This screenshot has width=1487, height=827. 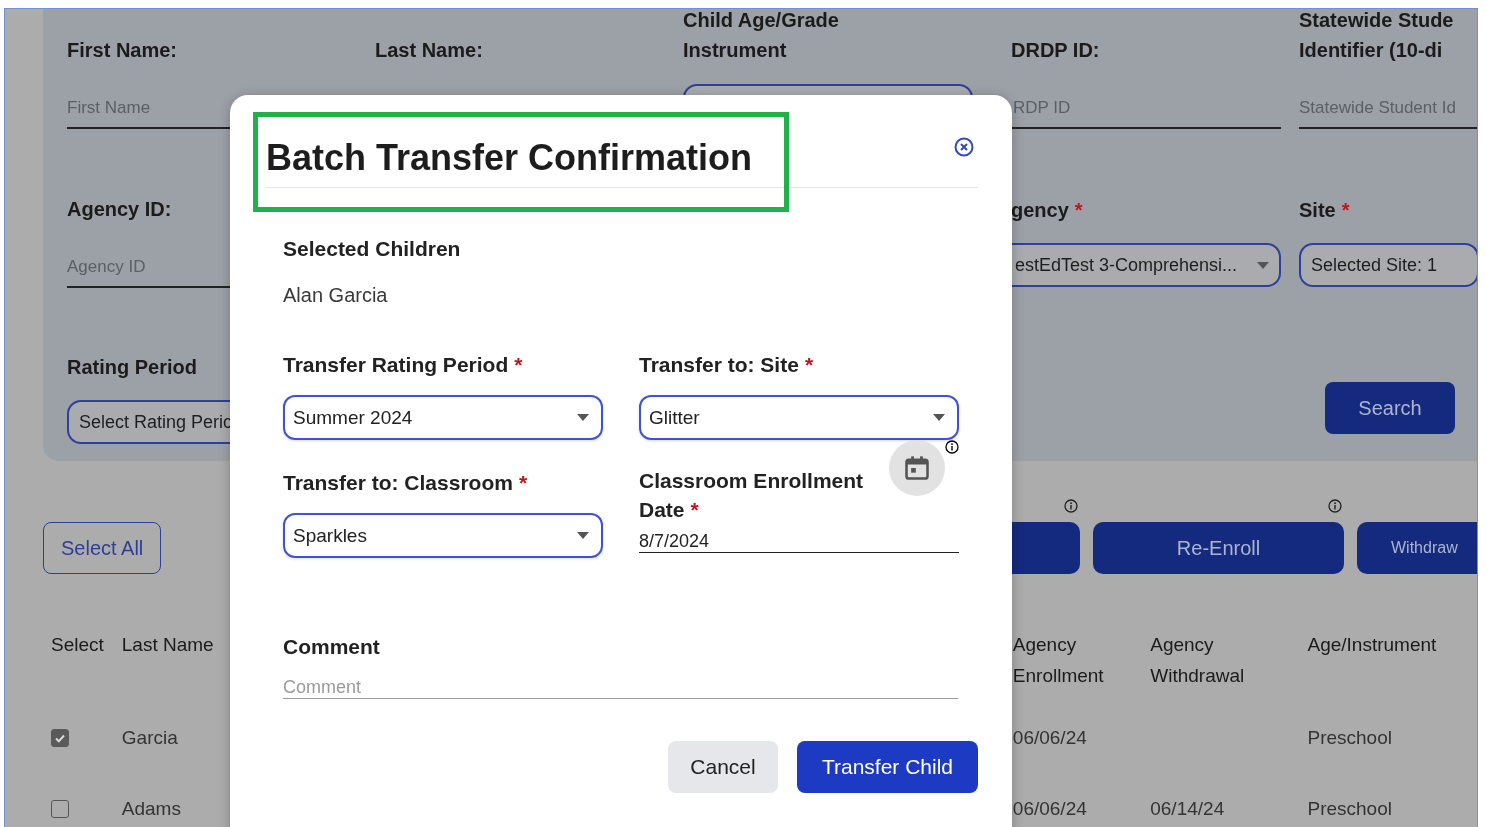 I want to click on field-label: Instrument, so click(x=735, y=50).